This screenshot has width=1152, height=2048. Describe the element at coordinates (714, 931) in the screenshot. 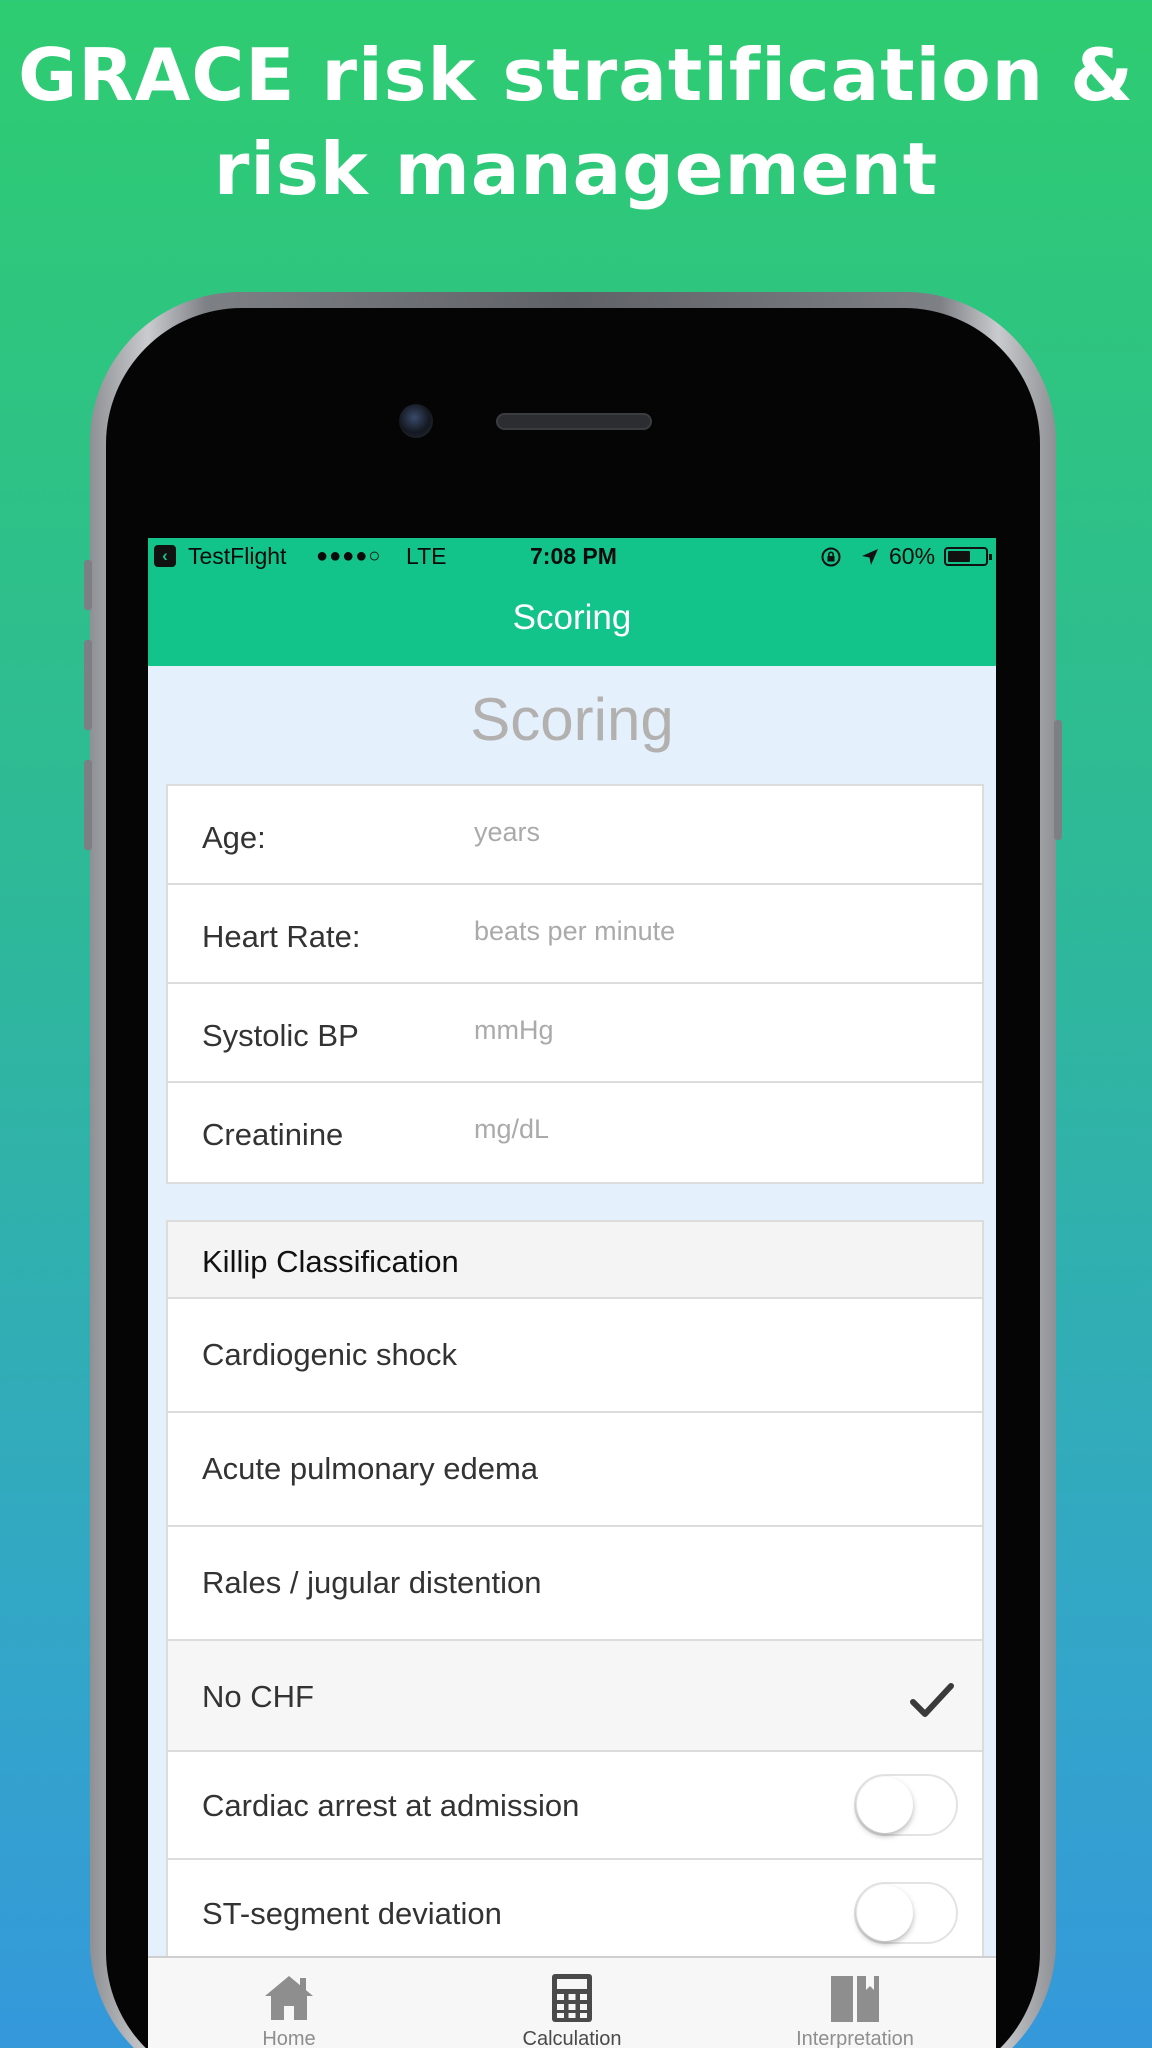

I see `heart-rate-input` at that location.